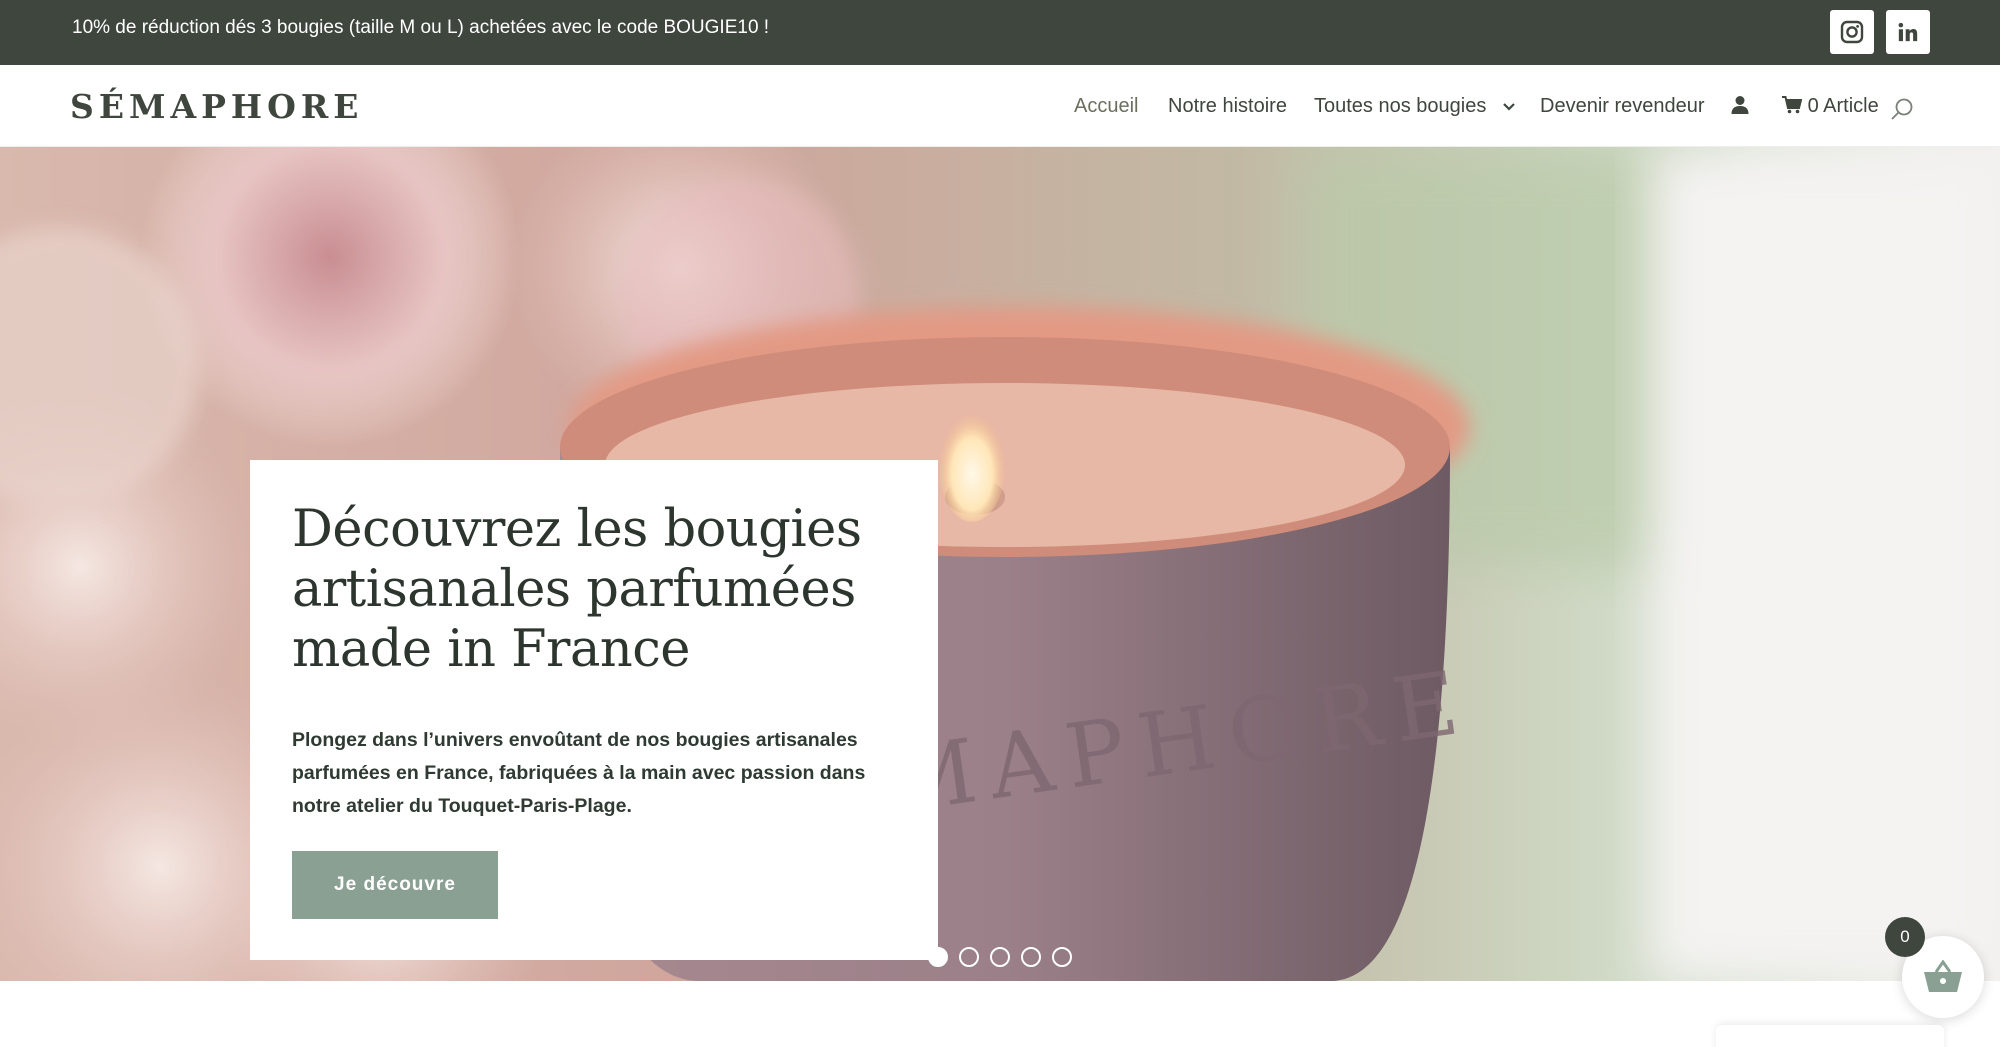 The width and height of the screenshot is (2000, 1047). Describe the element at coordinates (1227, 106) in the screenshot. I see `nav-item-story: Notre histoire` at that location.